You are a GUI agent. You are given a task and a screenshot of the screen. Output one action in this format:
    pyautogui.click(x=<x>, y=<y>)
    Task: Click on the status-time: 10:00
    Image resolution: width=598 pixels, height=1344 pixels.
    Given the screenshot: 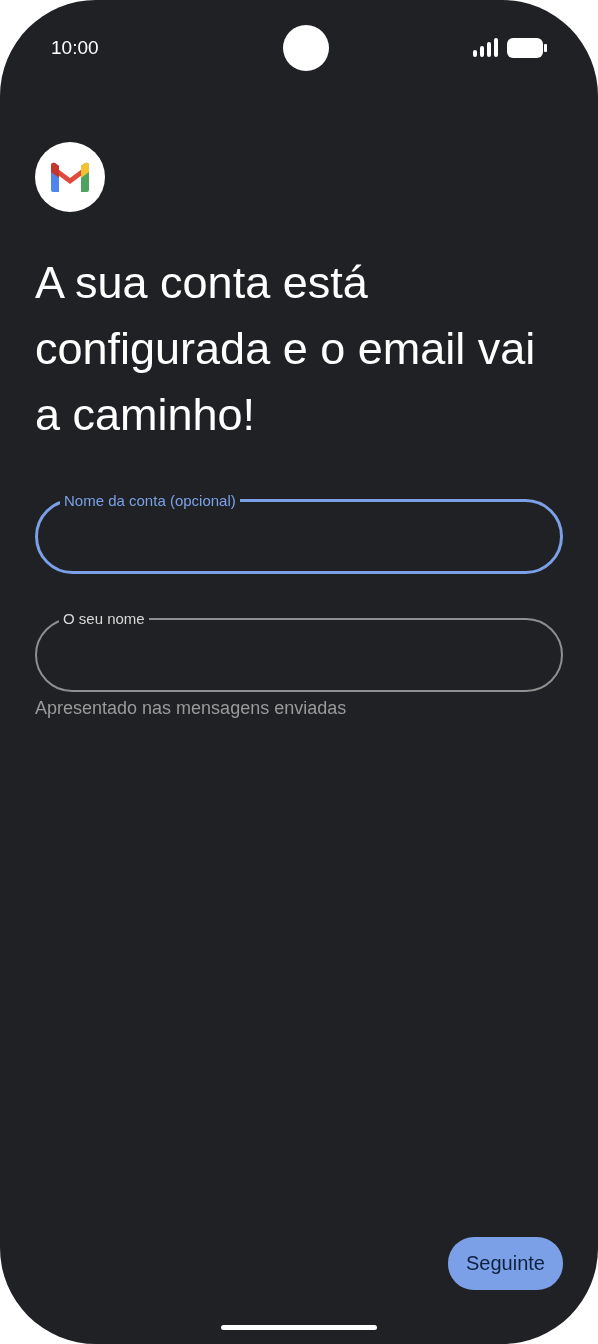 What is the action you would take?
    pyautogui.click(x=75, y=48)
    